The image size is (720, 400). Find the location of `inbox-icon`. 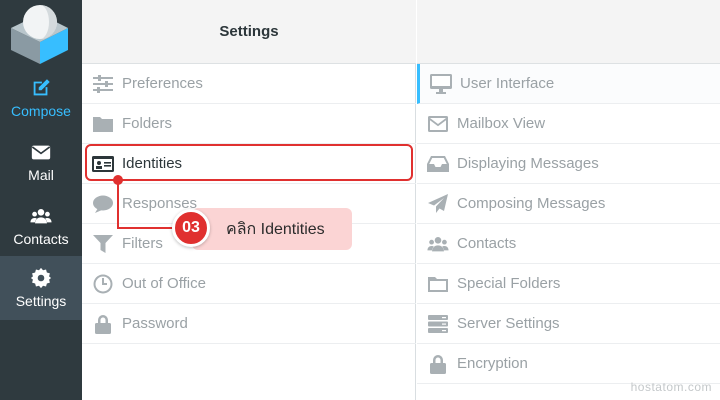

inbox-icon is located at coordinates (438, 164).